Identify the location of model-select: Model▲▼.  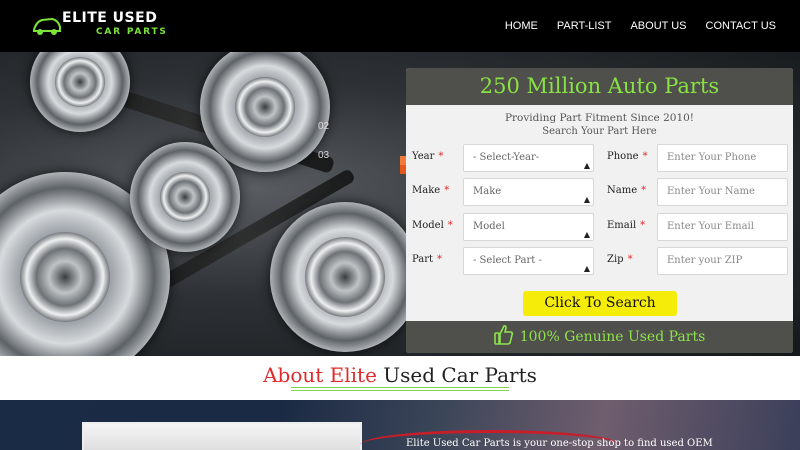
(528, 227).